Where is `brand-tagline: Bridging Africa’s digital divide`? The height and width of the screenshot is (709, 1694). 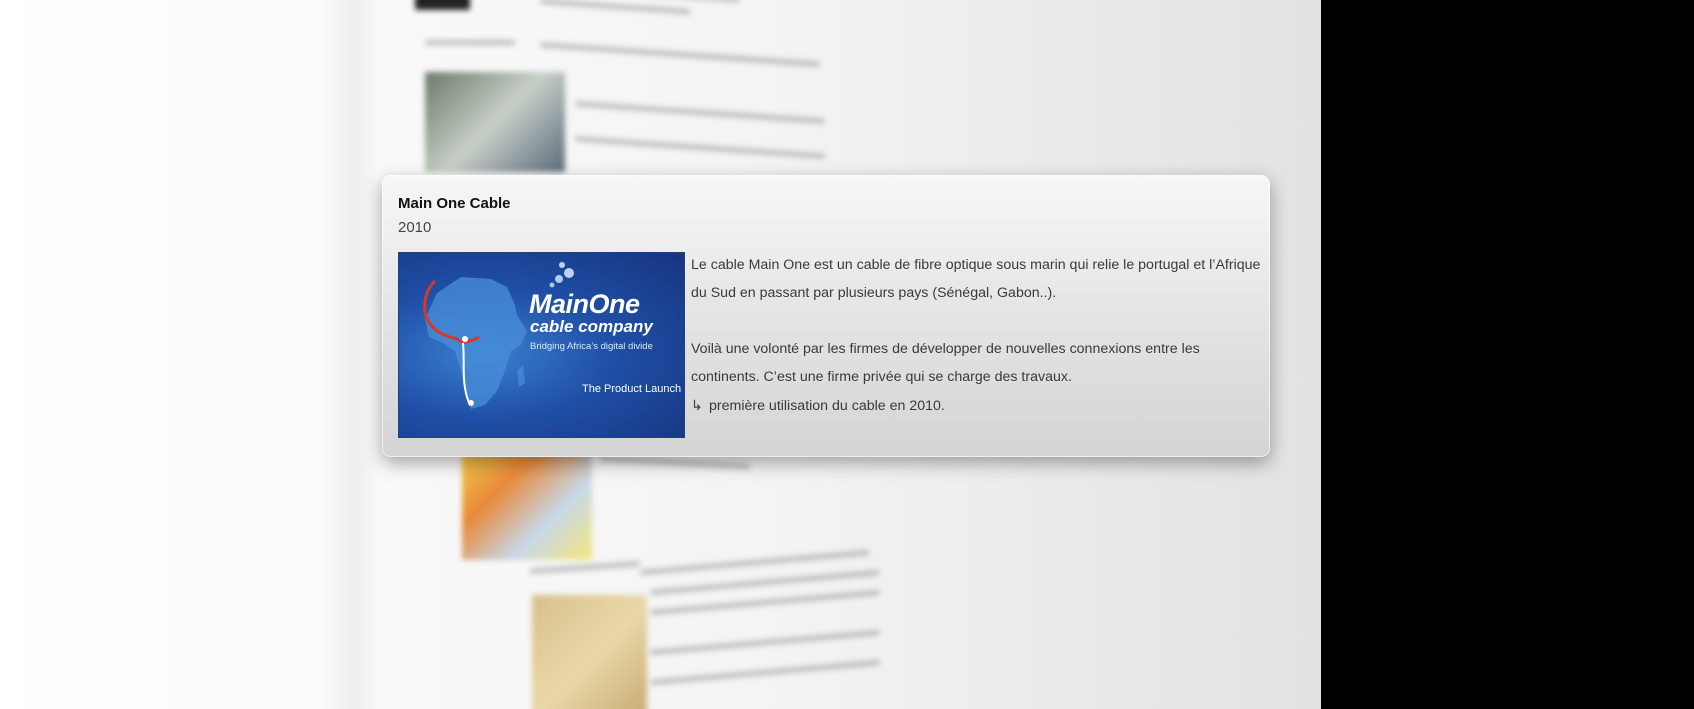 brand-tagline: Bridging Africa’s digital divide is located at coordinates (591, 346).